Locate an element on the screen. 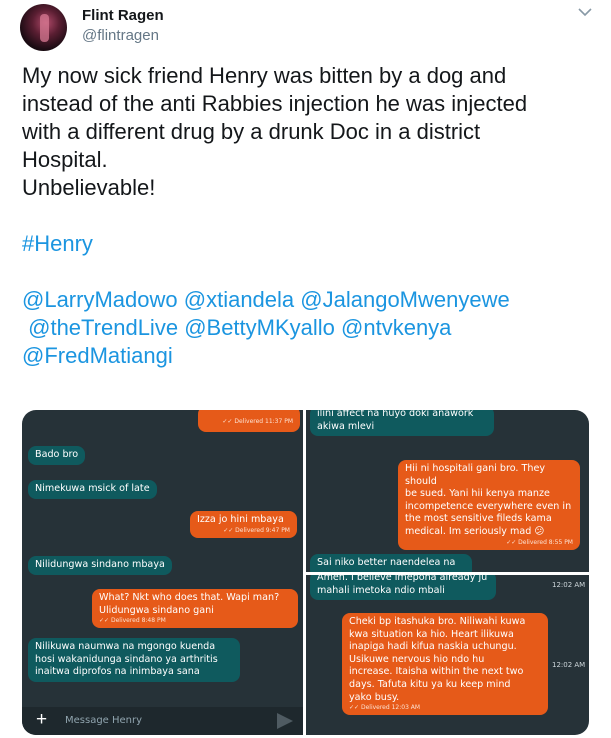 This screenshot has height=738, width=611. message-text: Izza jo hini mbaya is located at coordinates (240, 519).